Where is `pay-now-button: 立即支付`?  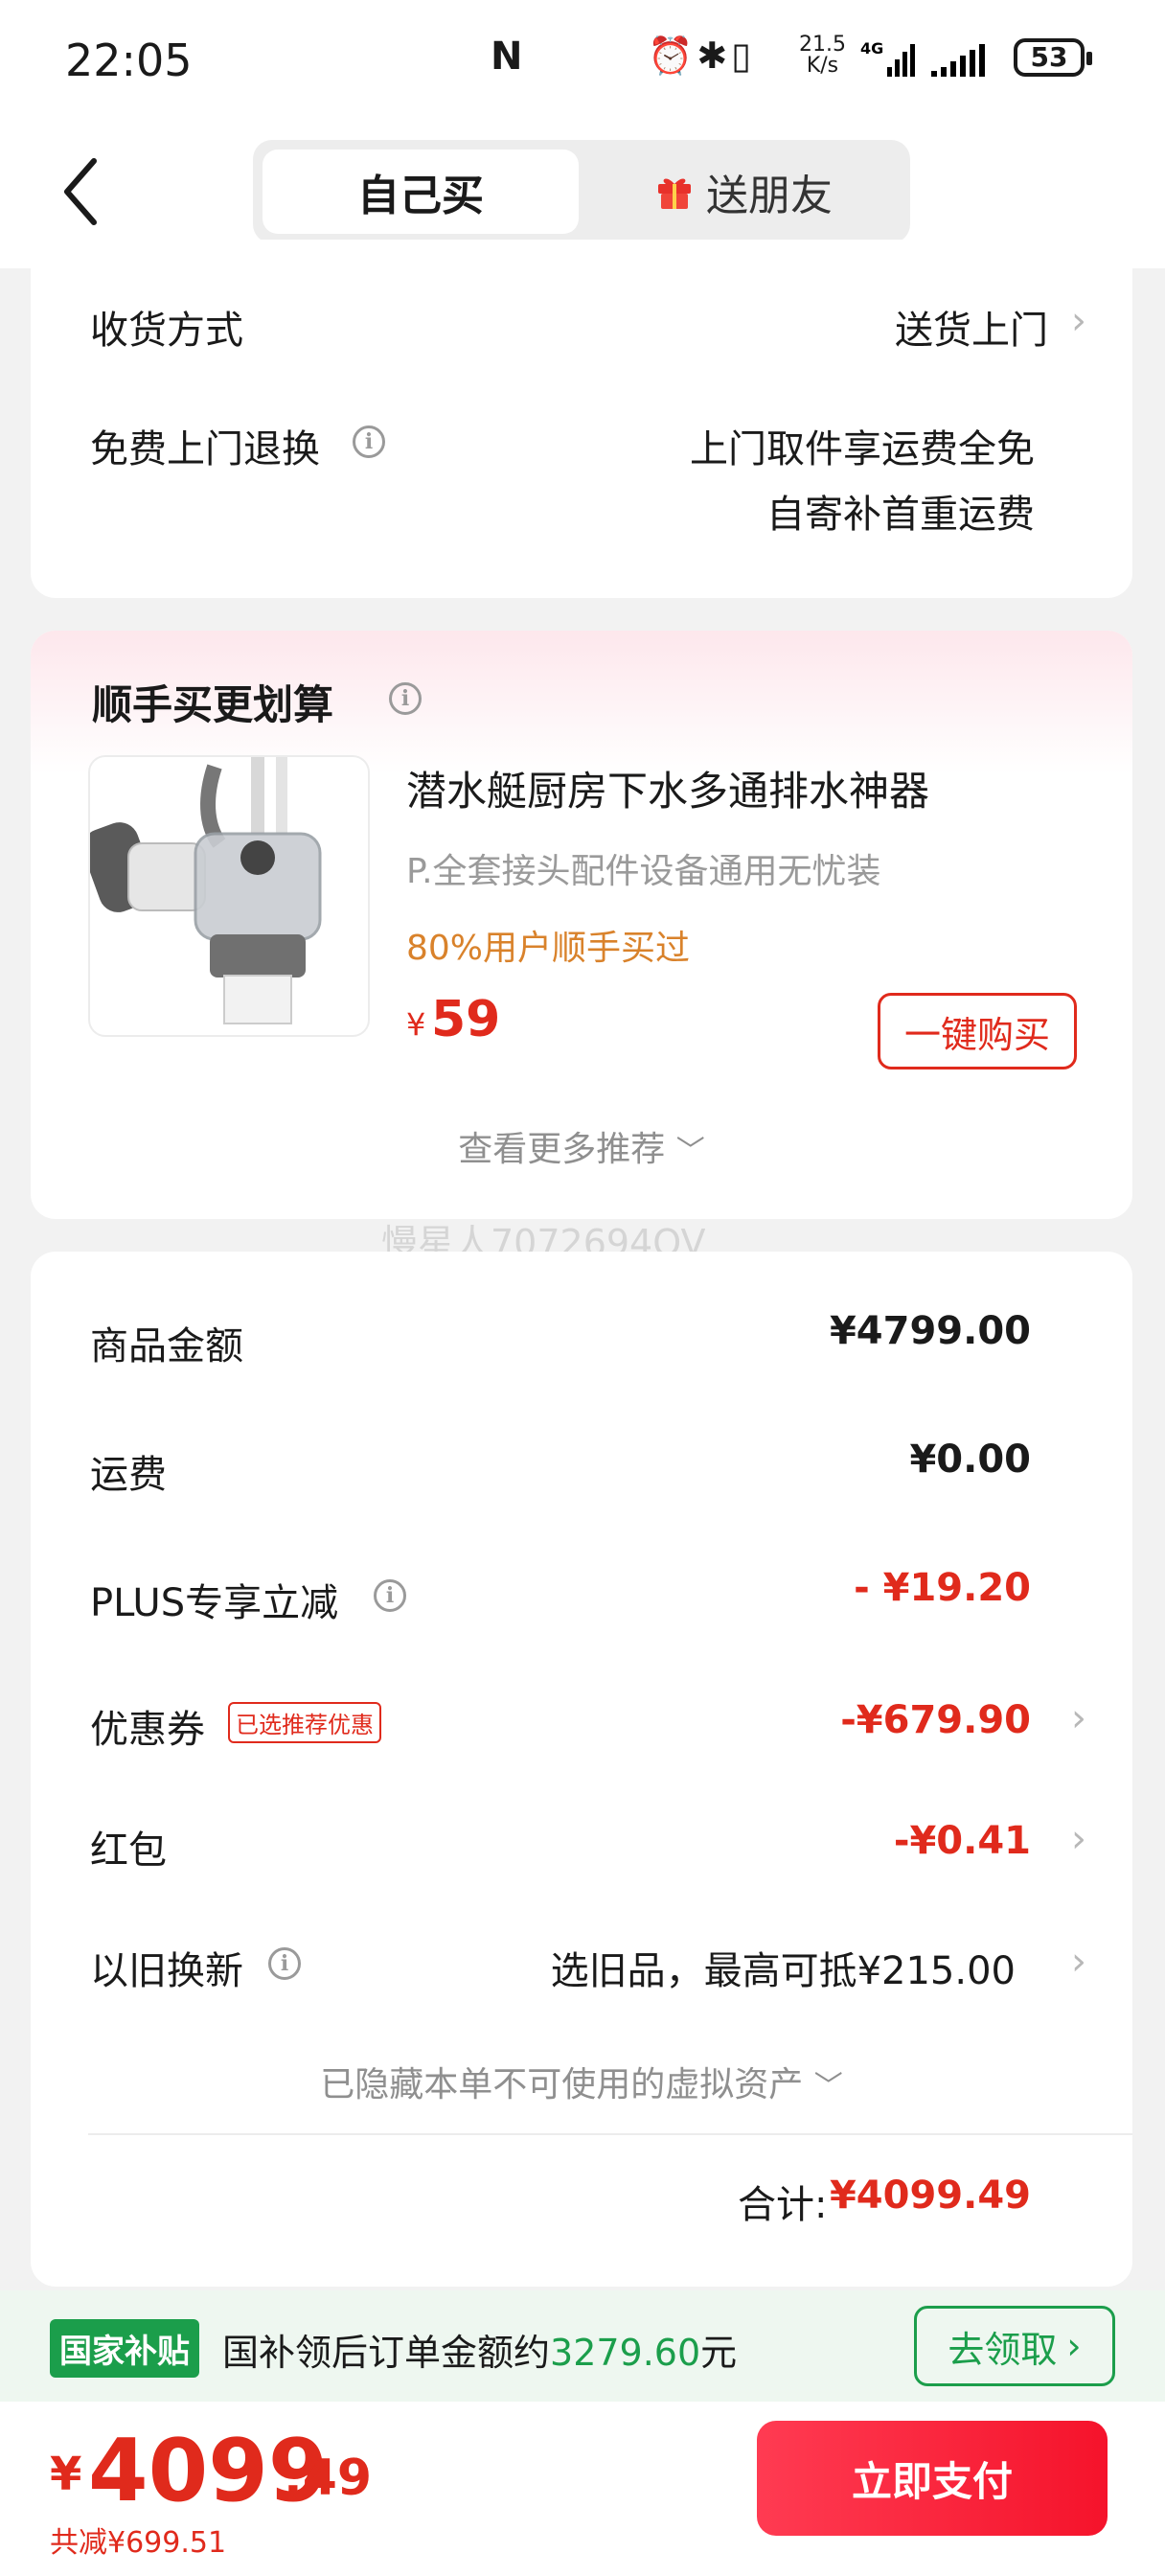 pay-now-button: 立即支付 is located at coordinates (932, 2478).